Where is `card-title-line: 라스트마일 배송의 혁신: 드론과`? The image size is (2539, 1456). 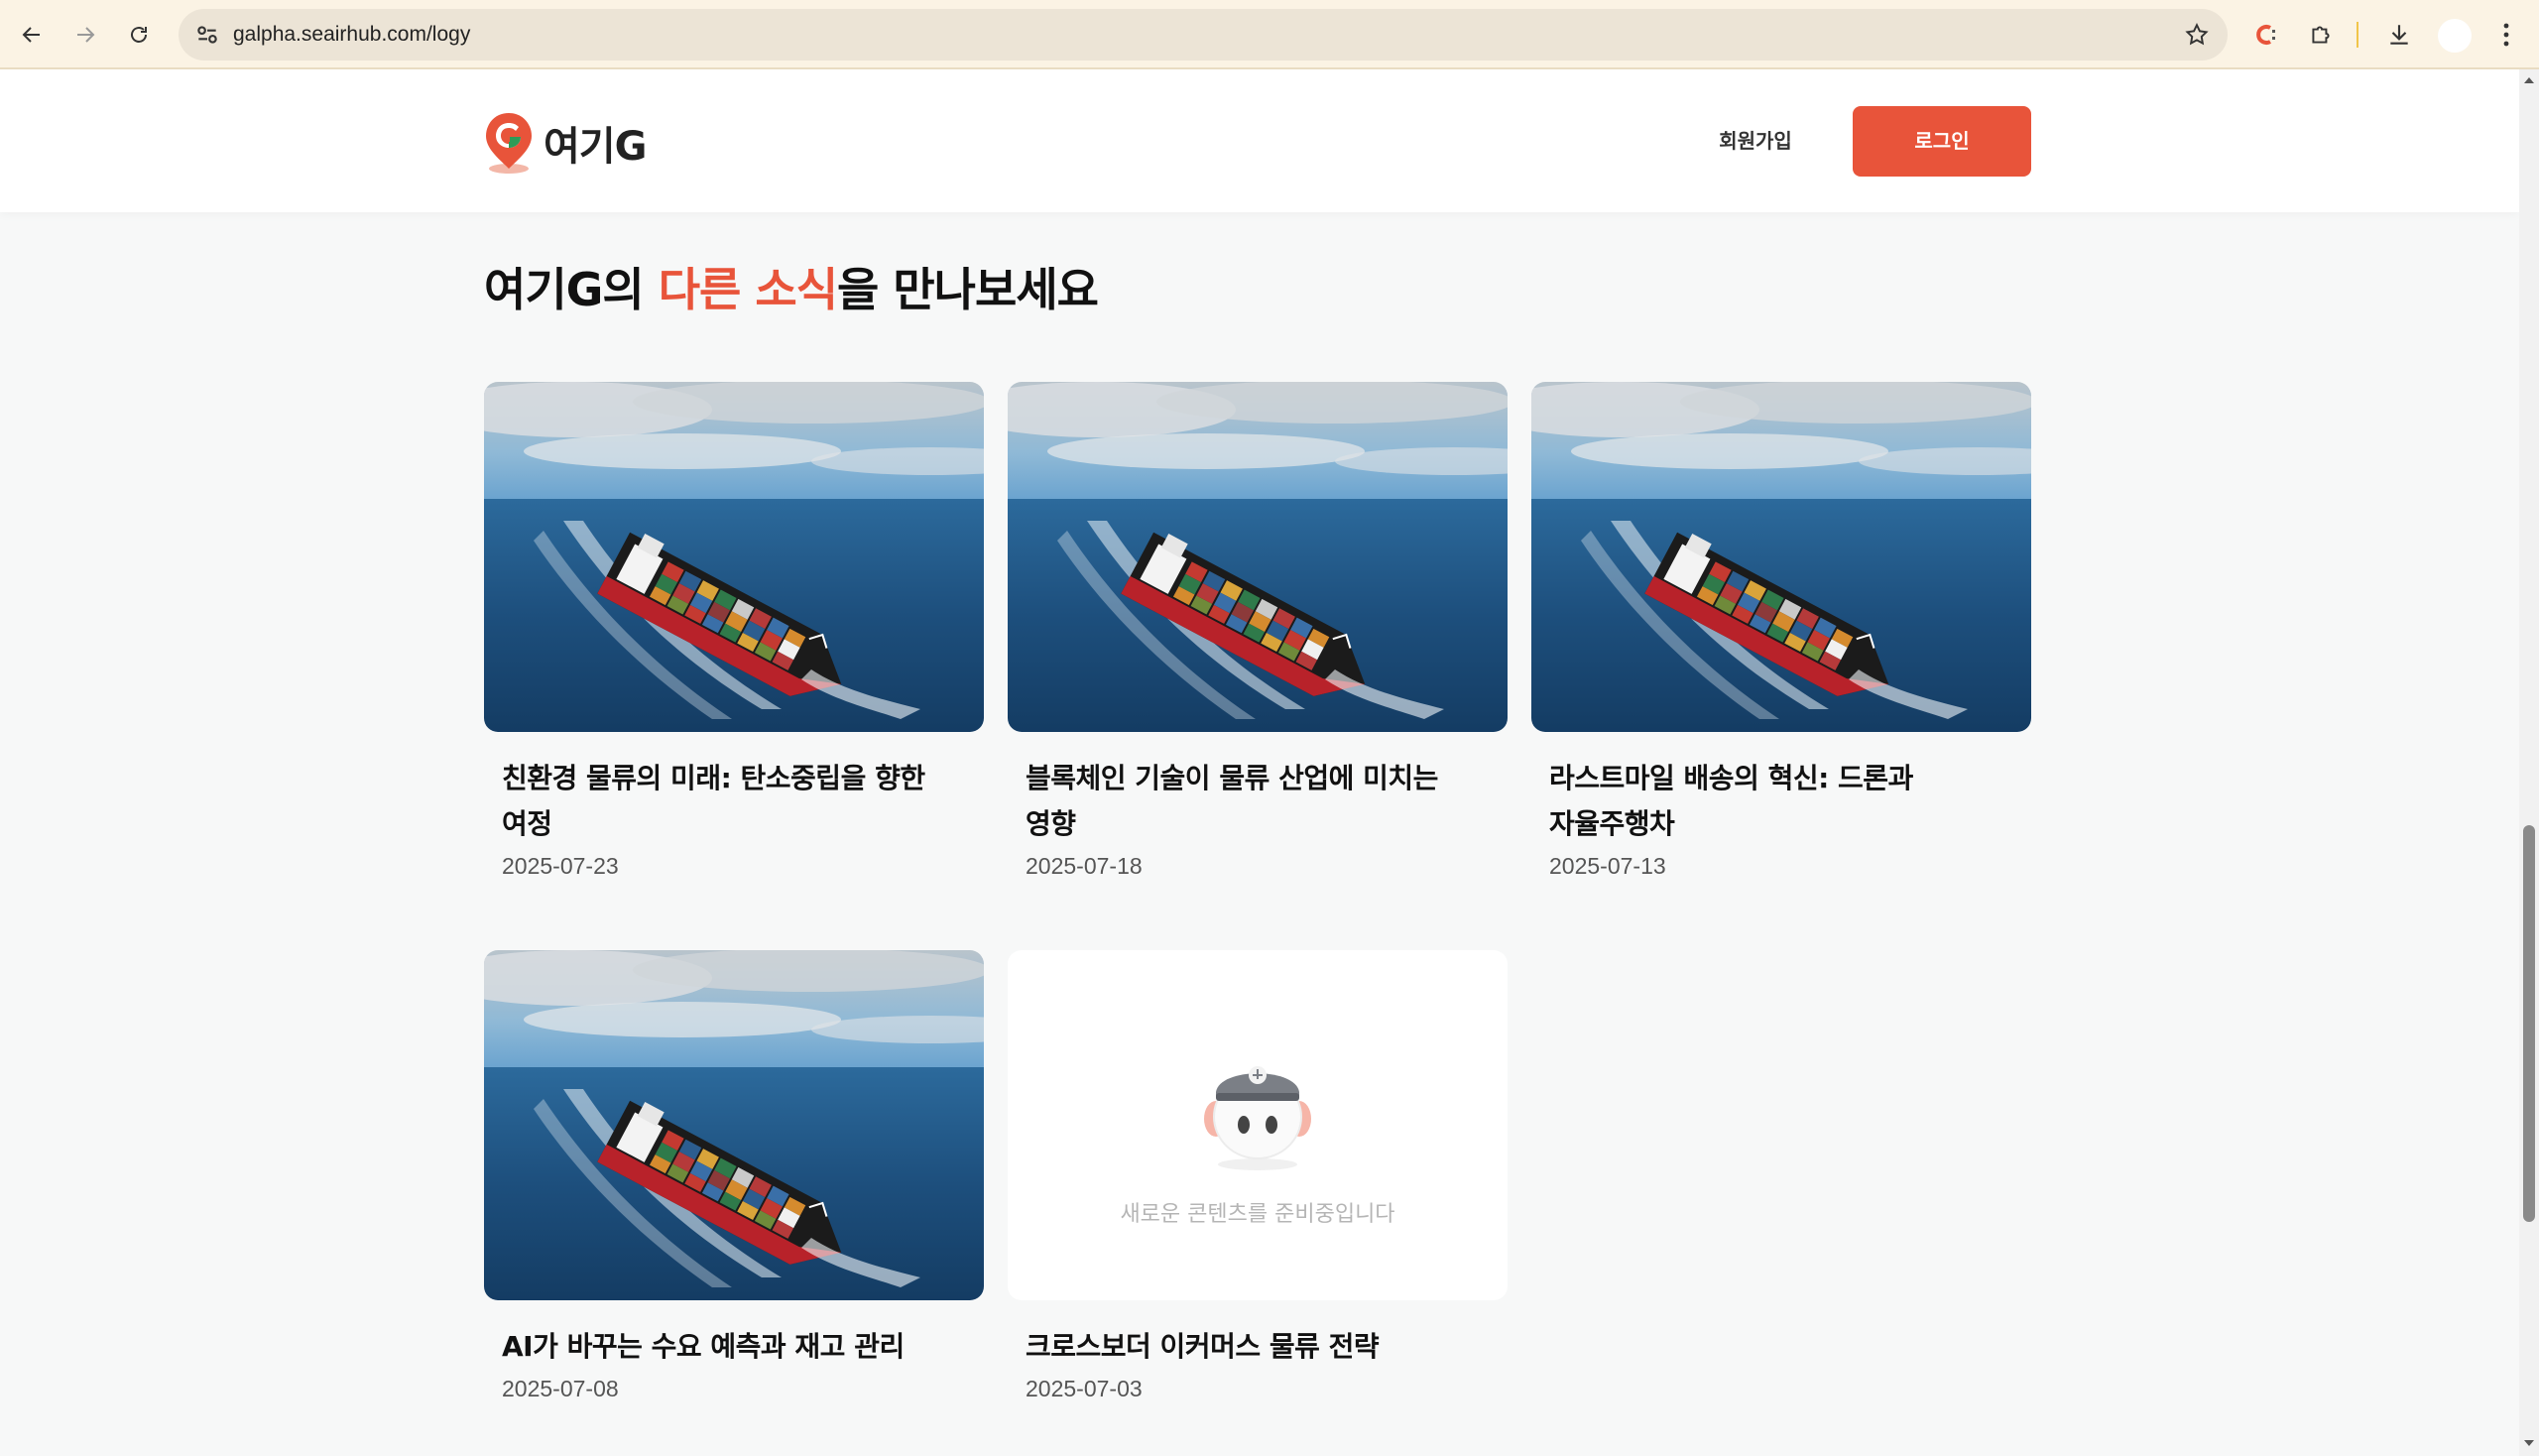 card-title-line: 라스트마일 배송의 혁신: 드론과 is located at coordinates (1731, 778).